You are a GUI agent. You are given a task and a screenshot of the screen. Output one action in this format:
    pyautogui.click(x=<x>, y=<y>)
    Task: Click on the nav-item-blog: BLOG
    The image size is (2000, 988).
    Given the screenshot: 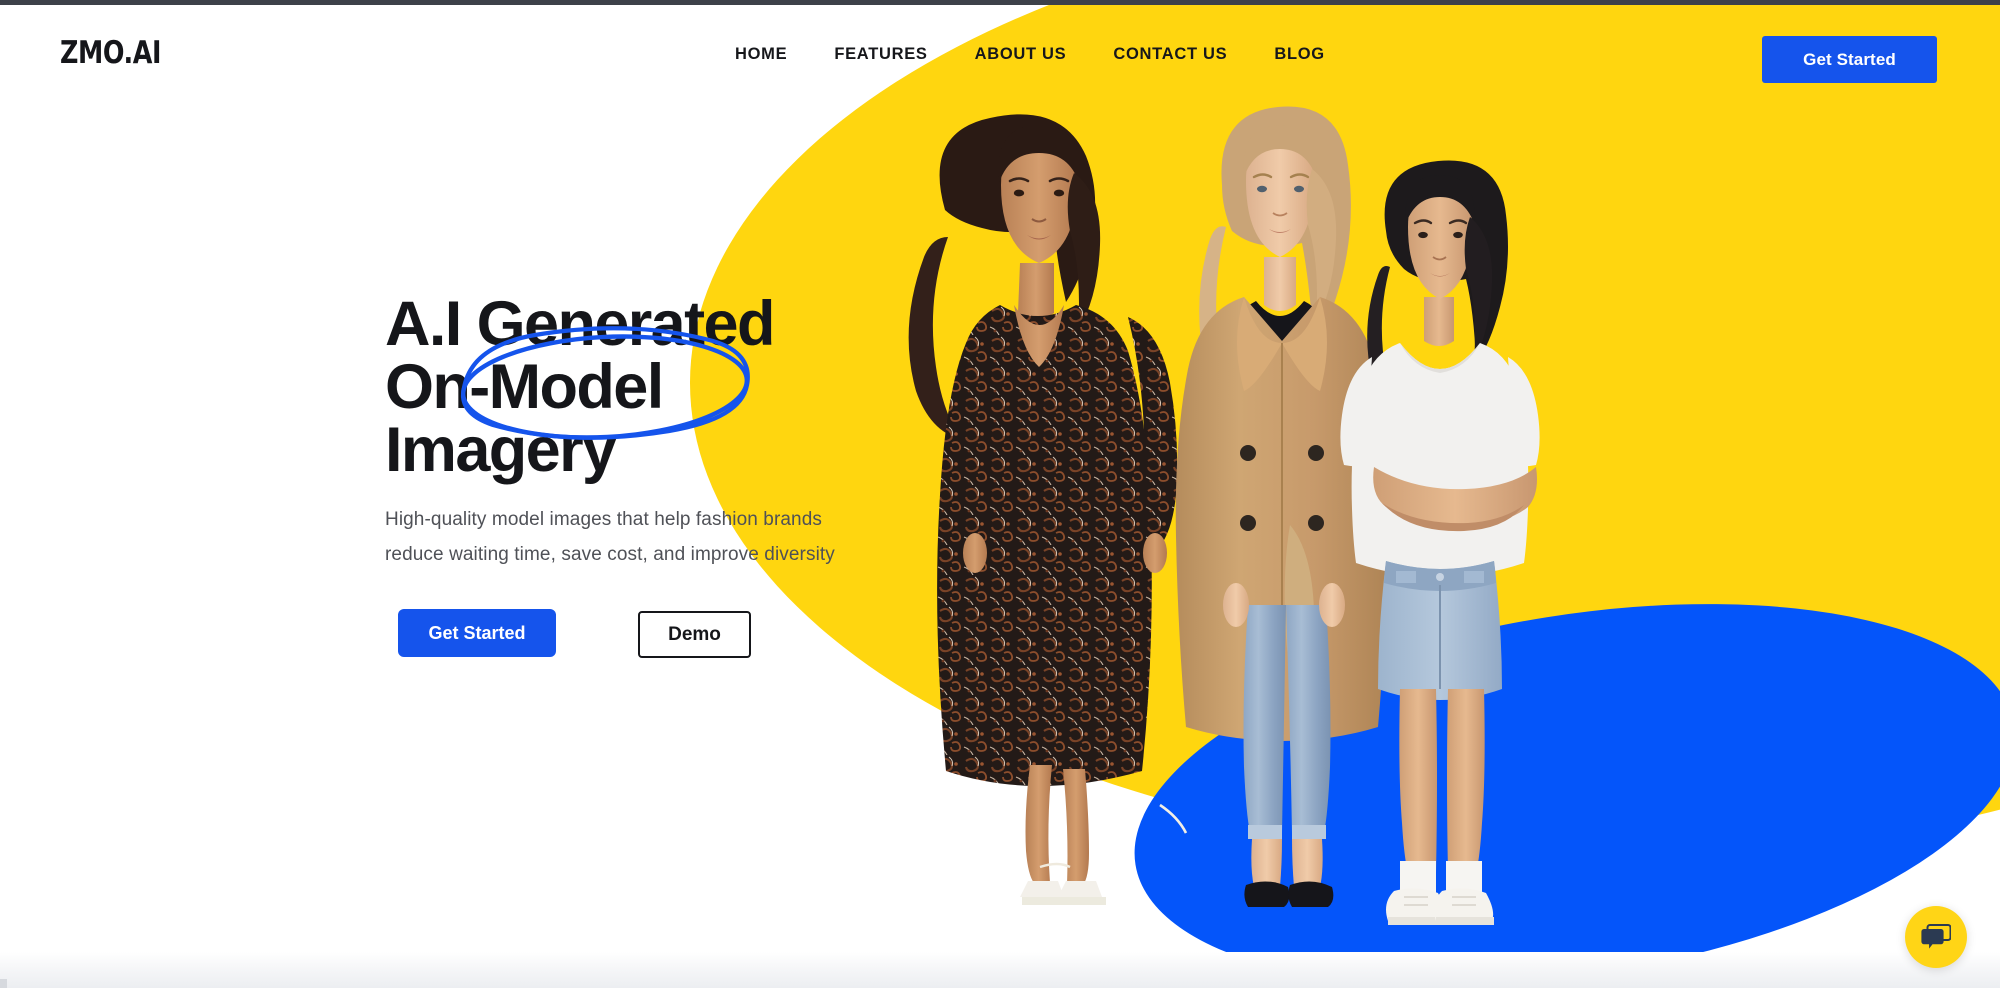 What is the action you would take?
    pyautogui.click(x=1299, y=54)
    